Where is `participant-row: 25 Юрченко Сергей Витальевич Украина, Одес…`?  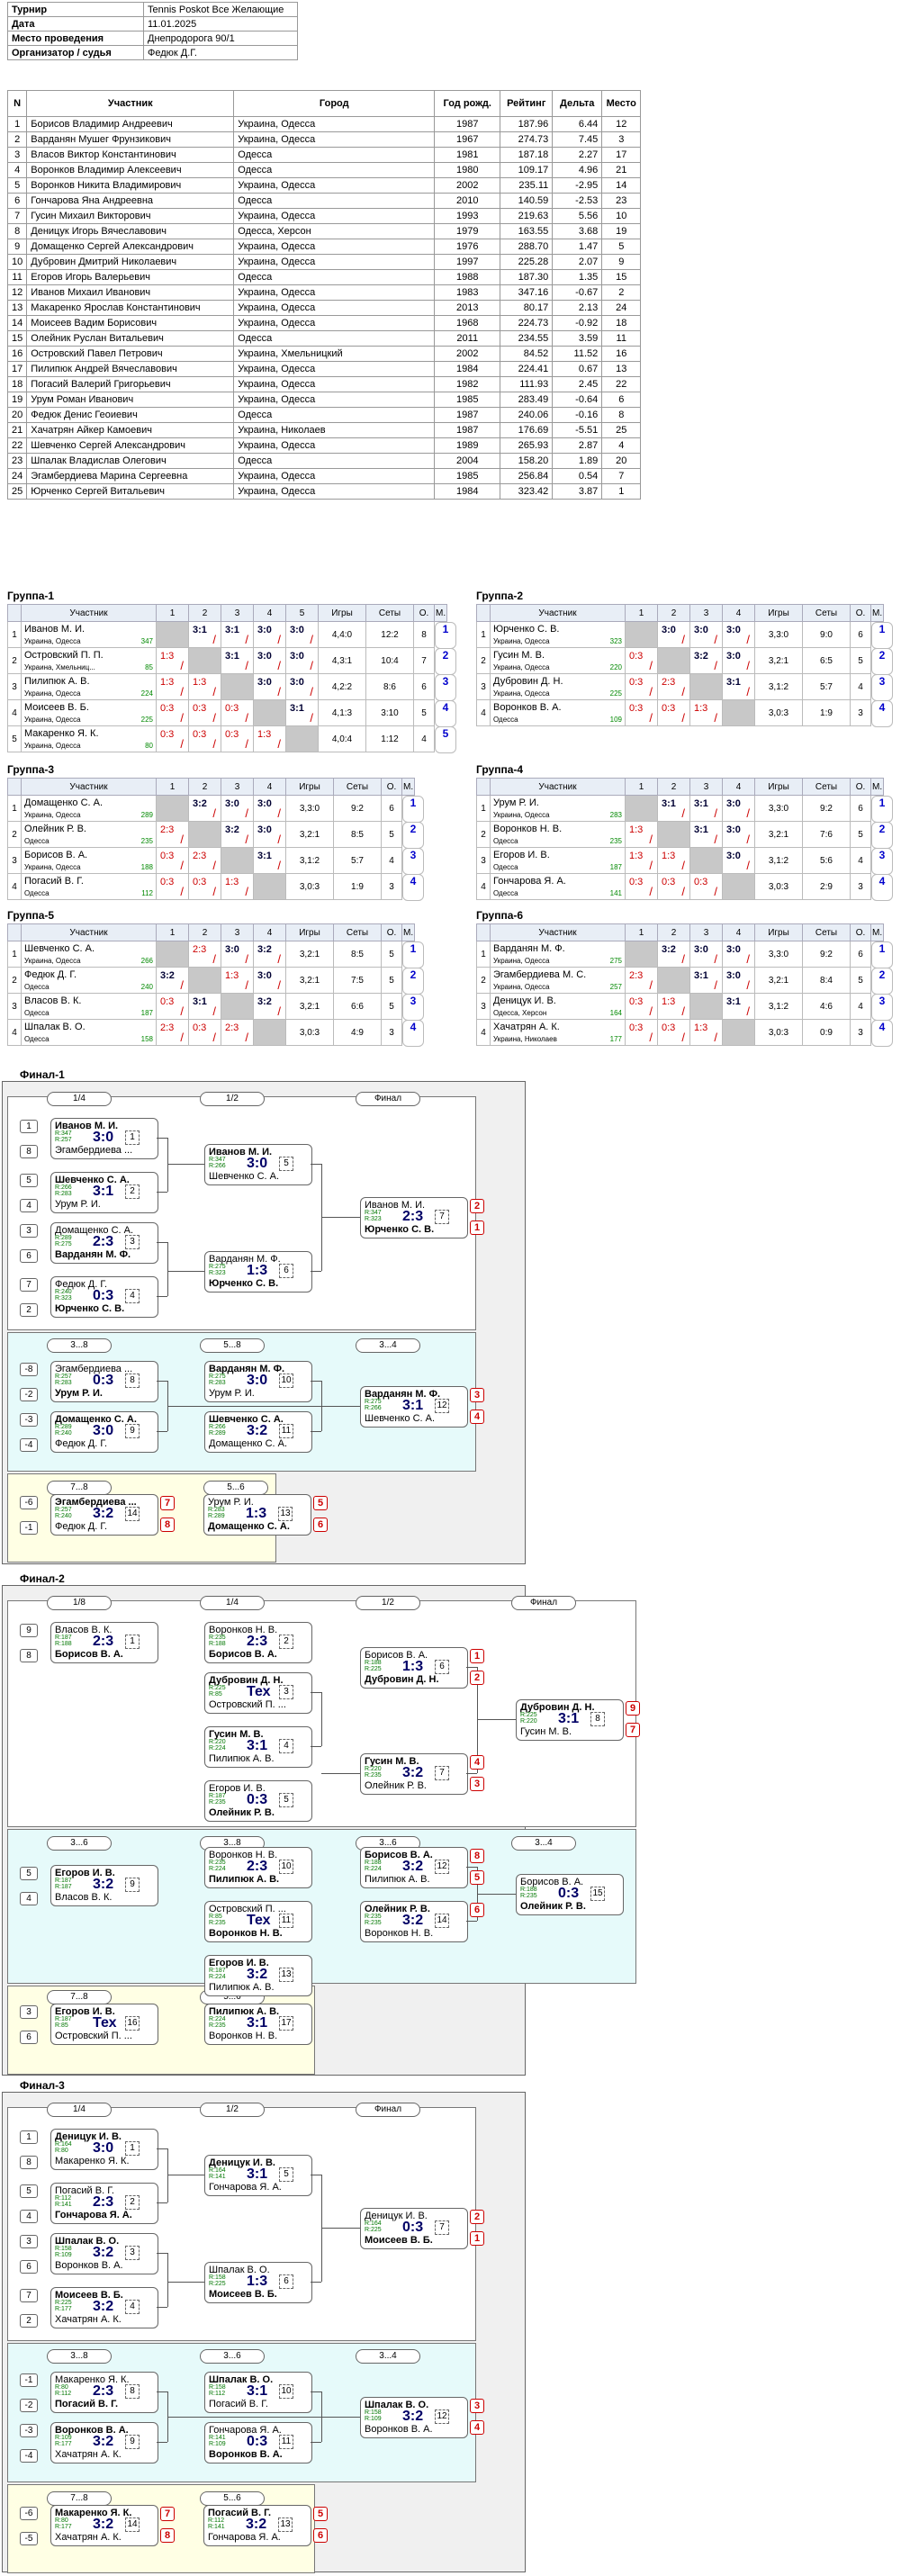
participant-row: 25 Юрченко Сергей Витальевич Украина, Одес… is located at coordinates (324, 491).